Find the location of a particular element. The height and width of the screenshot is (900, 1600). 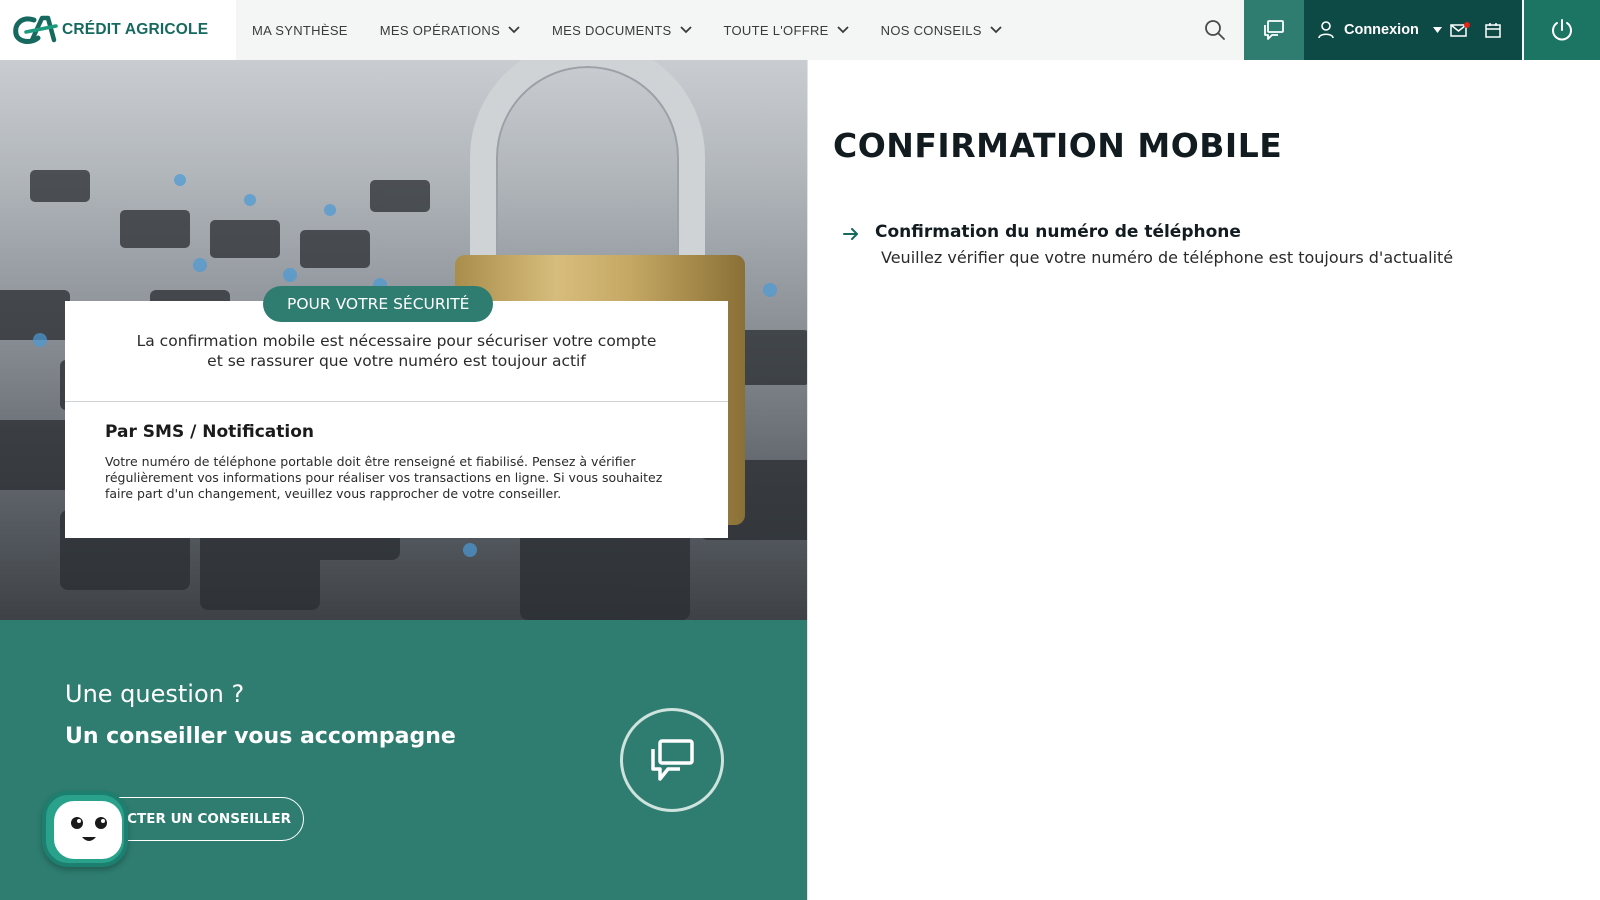

page-title: CONFIRMATION MOBILE is located at coordinates (1058, 145).